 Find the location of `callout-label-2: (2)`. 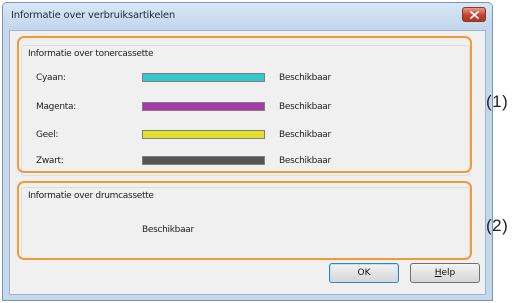

callout-label-2: (2) is located at coordinates (497, 225).